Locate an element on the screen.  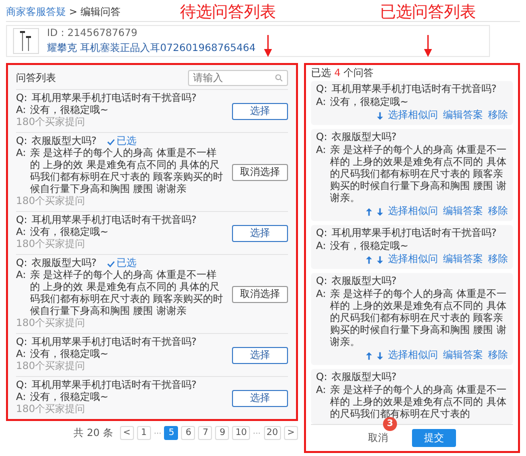
annotation-label: 待选问答列表 is located at coordinates (228, 12).